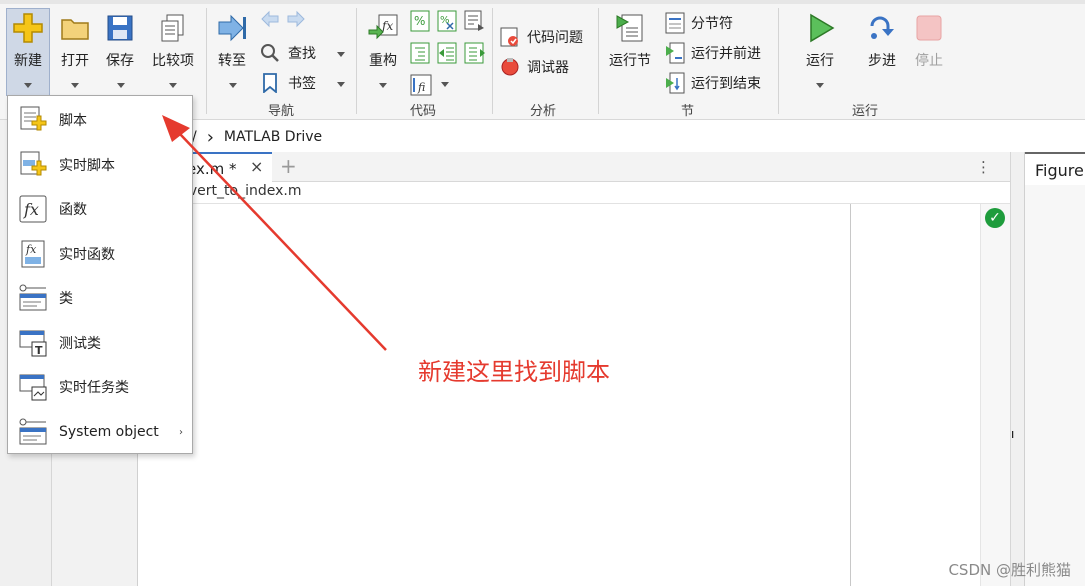 This screenshot has width=1085, height=586. What do you see at coordinates (1009, 570) in the screenshot?
I see `watermark: CSDN @胜利熊猫` at bounding box center [1009, 570].